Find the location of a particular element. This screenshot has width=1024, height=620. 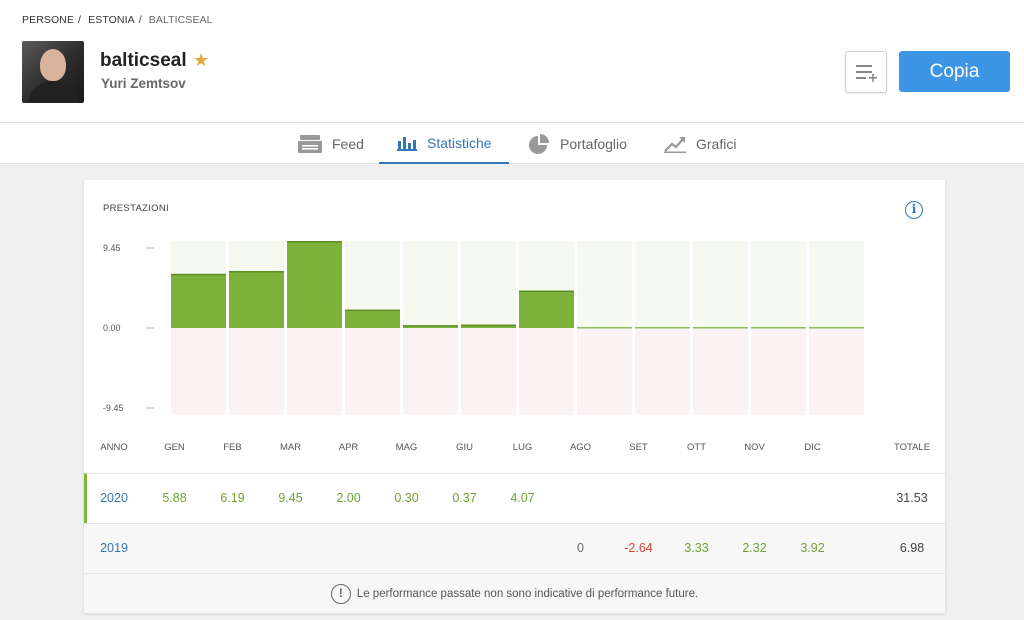

tab-portfolio: Portafoglio is located at coordinates (577, 143).